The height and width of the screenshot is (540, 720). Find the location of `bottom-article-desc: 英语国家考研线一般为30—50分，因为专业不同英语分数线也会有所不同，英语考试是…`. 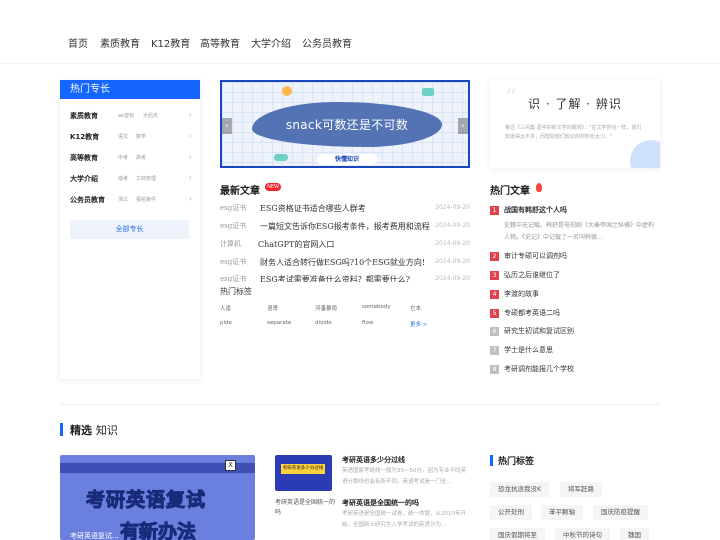

bottom-article-desc: 英语国家考研线一般为30—50分，因为专业不同英语分数线也会有所不同，英语考试是… is located at coordinates (404, 476).